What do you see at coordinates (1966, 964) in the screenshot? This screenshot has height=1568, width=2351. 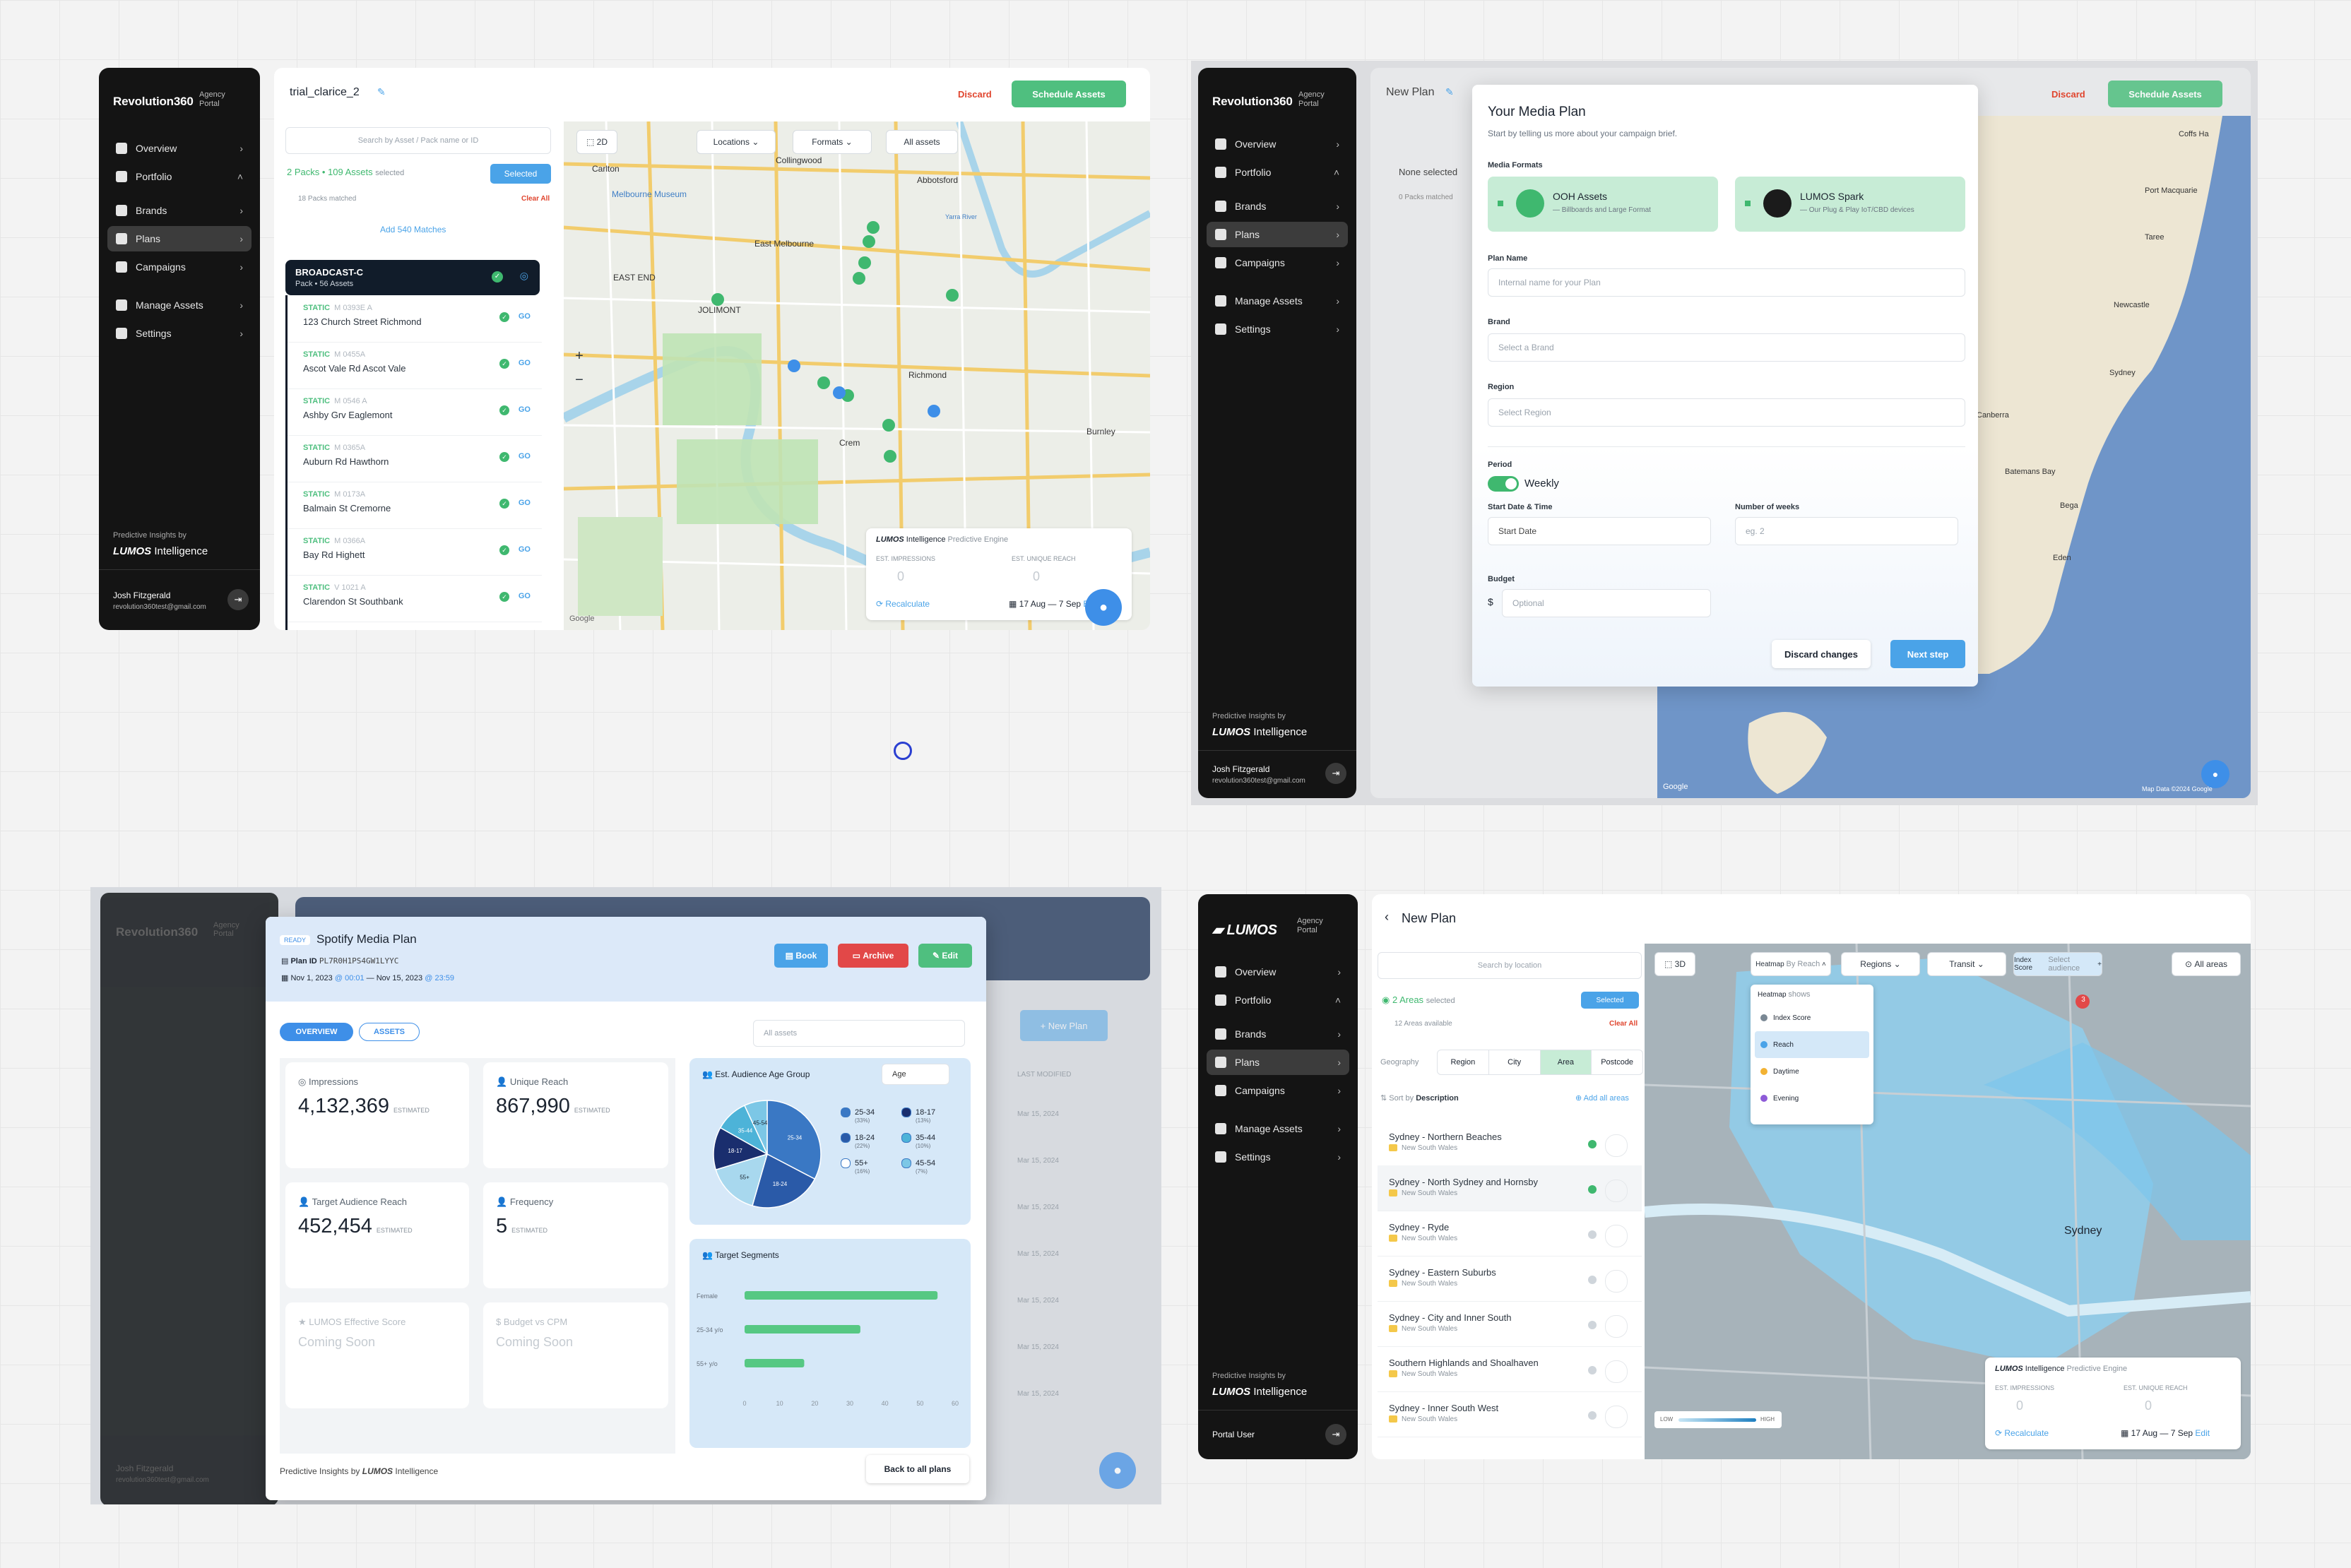 I see `transit-dropdown: Transit ⌄` at bounding box center [1966, 964].